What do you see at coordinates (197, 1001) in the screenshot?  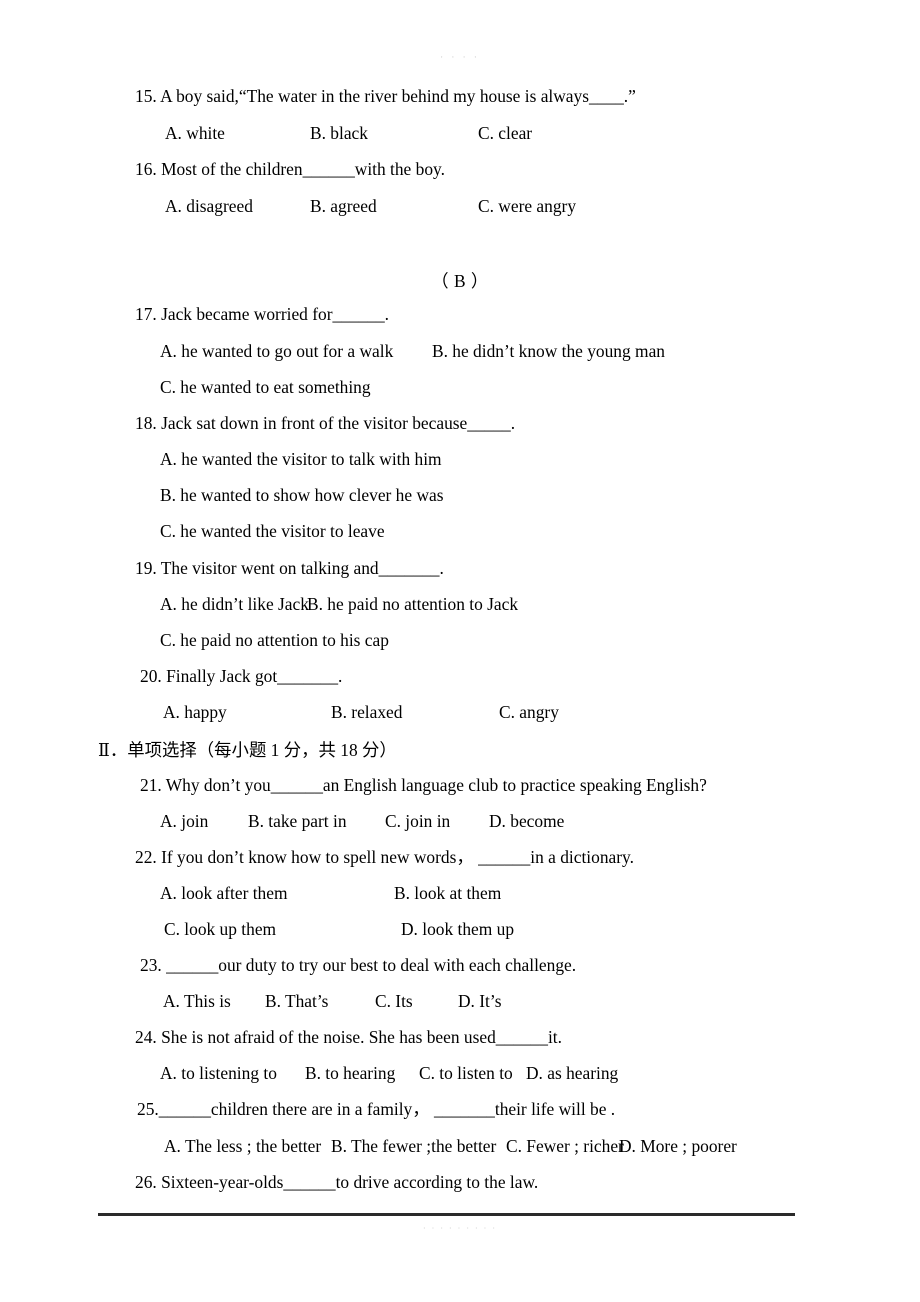 I see `question-23-option-a: A. This is` at bounding box center [197, 1001].